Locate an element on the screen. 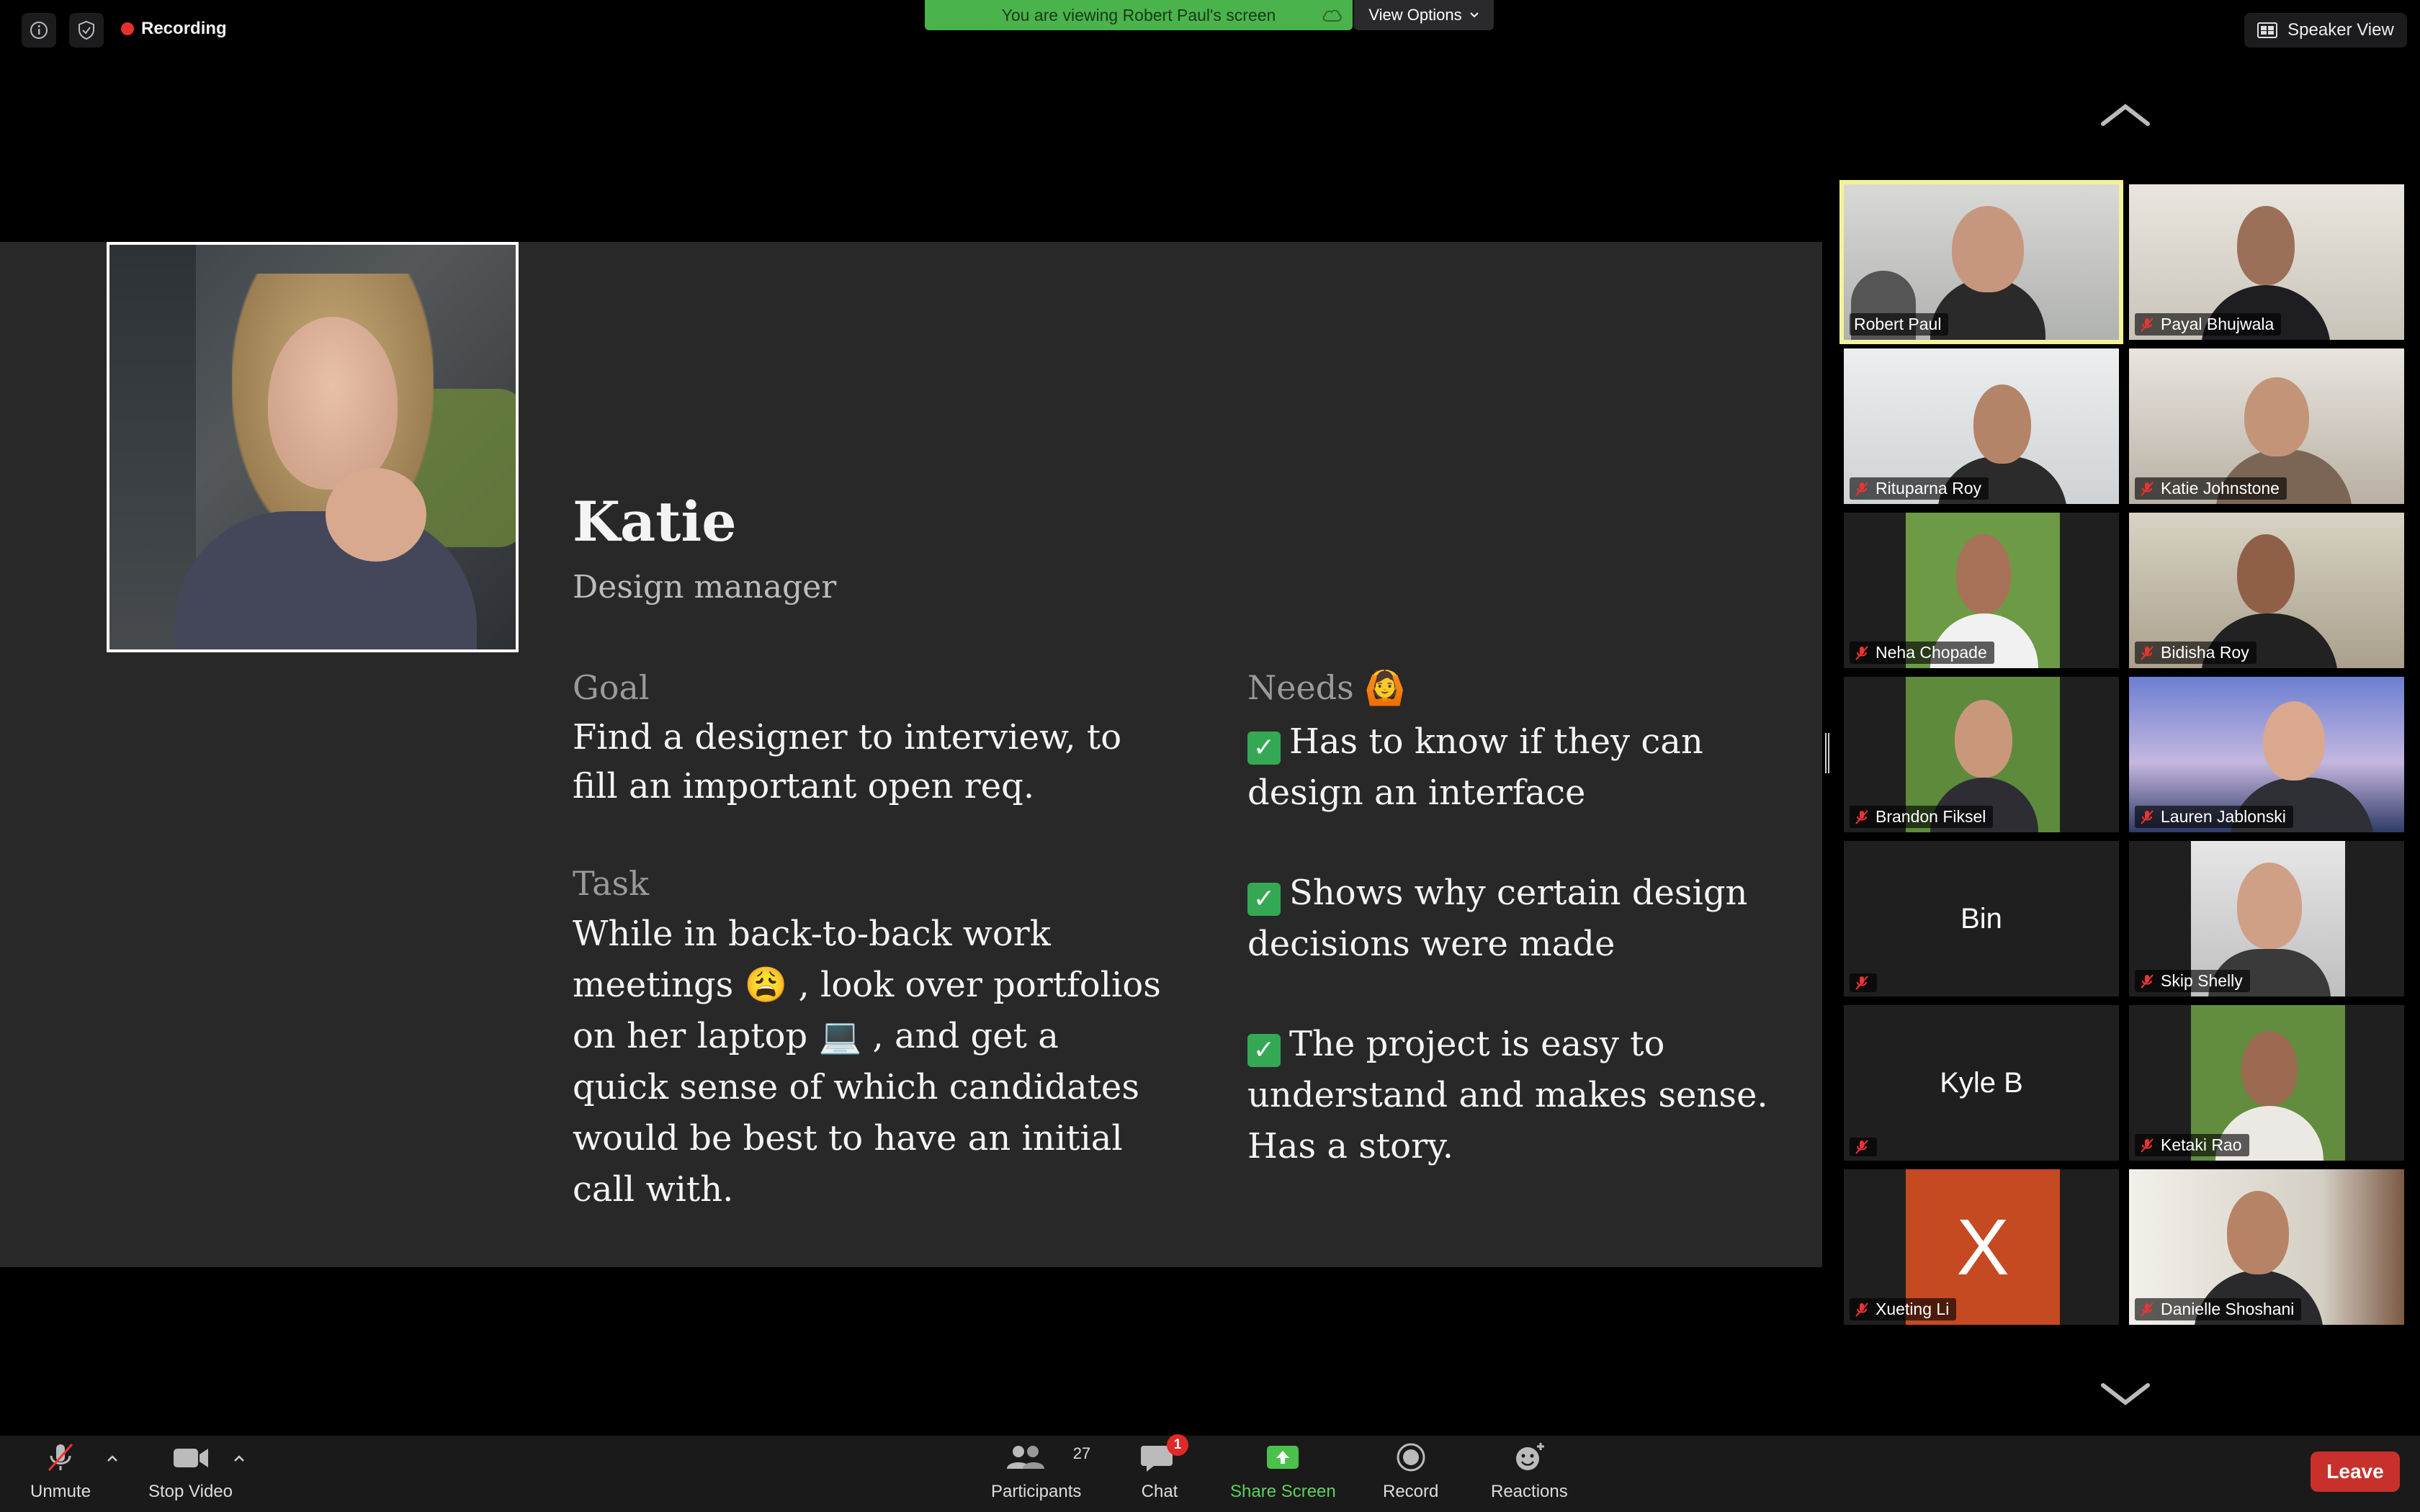 Image resolution: width=2420 pixels, height=1512 pixels. needs-heading: Needs 🙆 is located at coordinates (1326, 688).